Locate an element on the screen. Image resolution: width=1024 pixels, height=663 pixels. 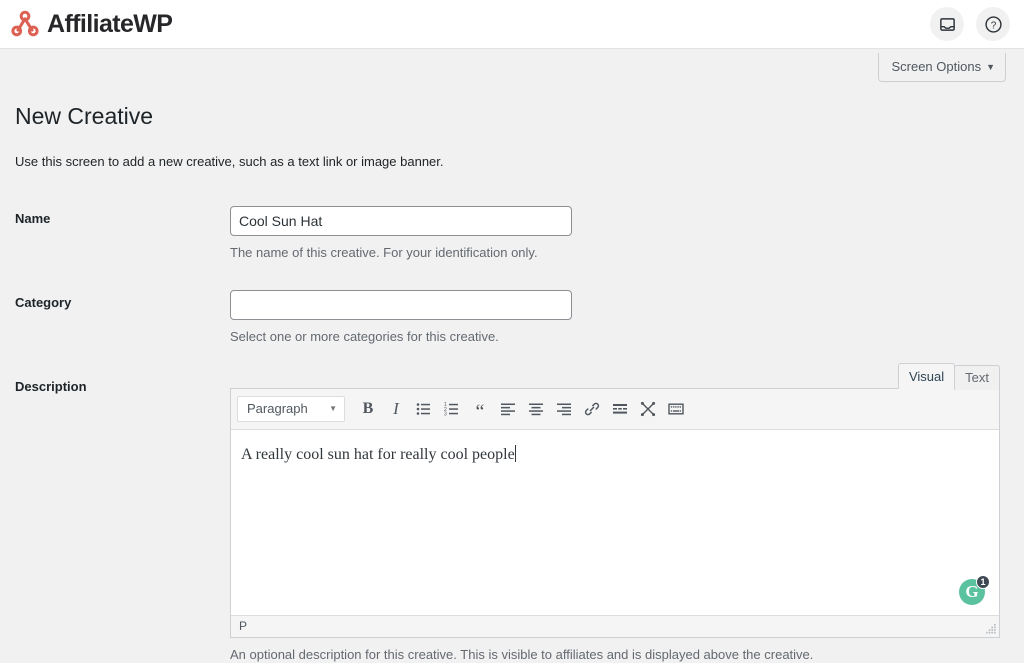
editor-mode-tabs: Visual Text is located at coordinates (615, 376).